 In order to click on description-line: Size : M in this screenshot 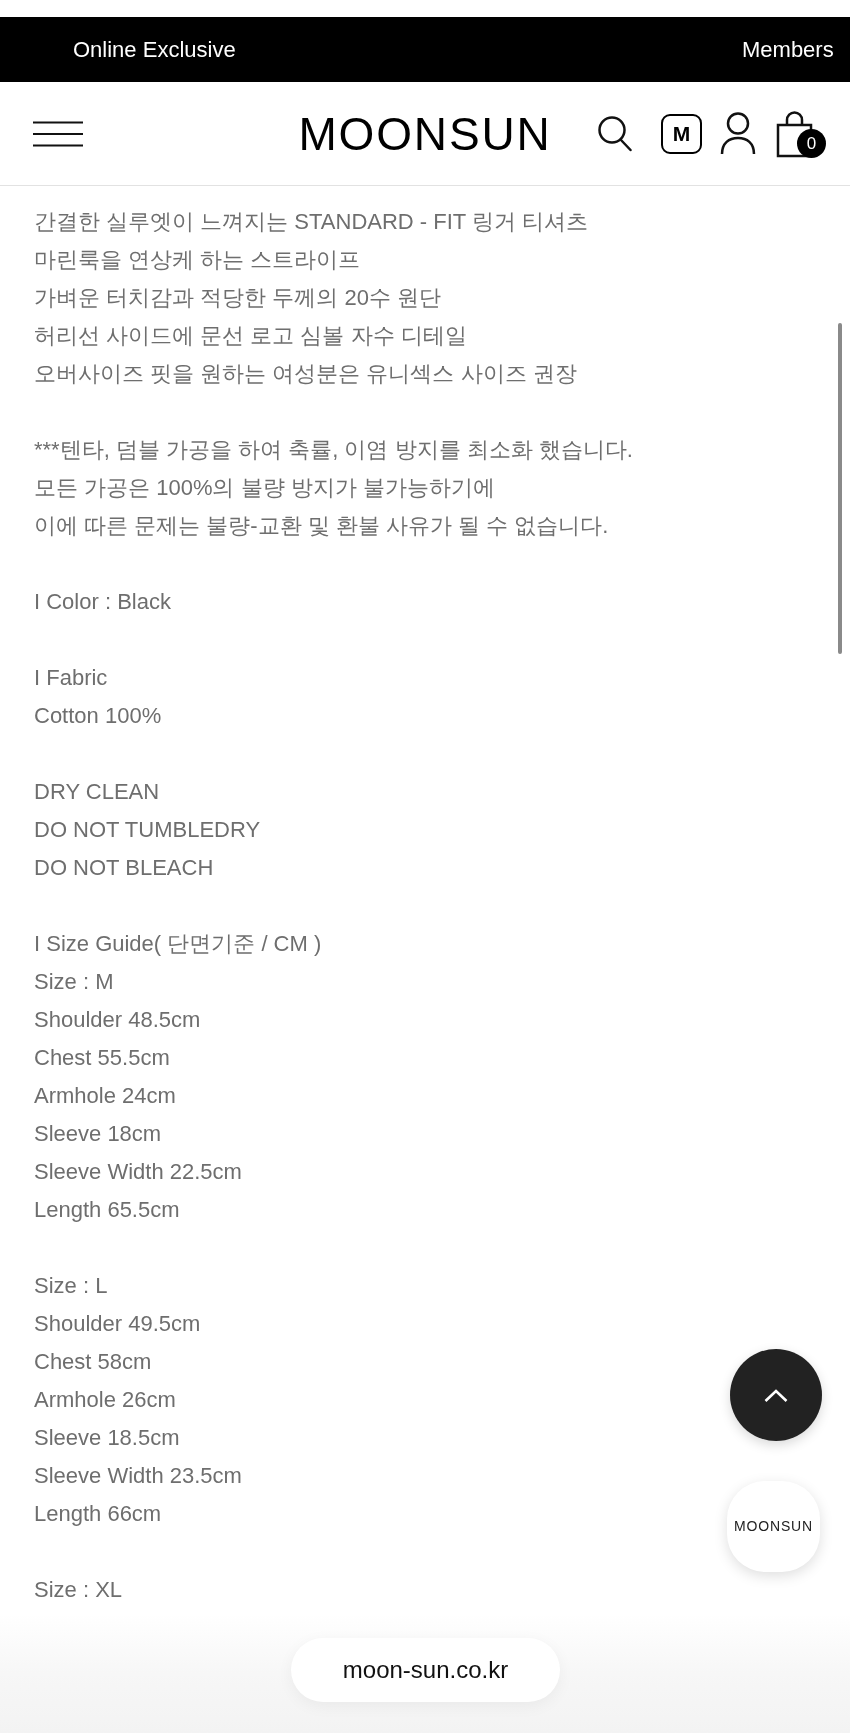, I will do `click(74, 982)`.